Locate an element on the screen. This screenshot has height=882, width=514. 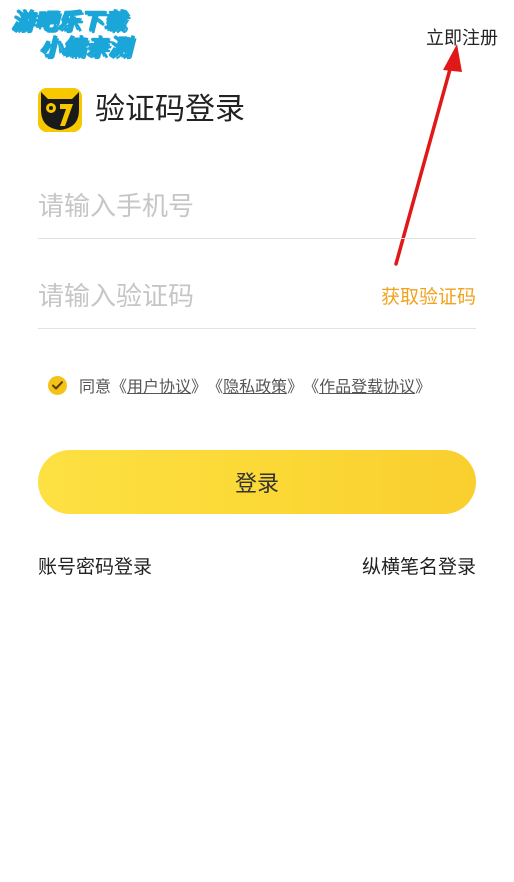
watermark-line-1: 游吧乐下载 is located at coordinates (70, 23).